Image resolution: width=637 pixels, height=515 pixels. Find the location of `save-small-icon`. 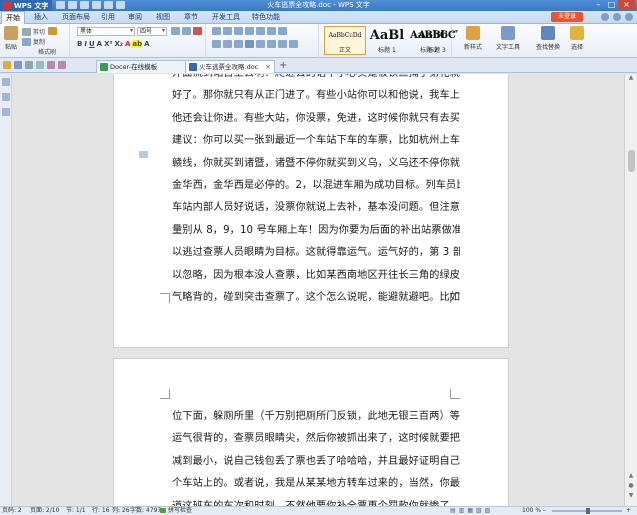

save-small-icon is located at coordinates (18, 65).